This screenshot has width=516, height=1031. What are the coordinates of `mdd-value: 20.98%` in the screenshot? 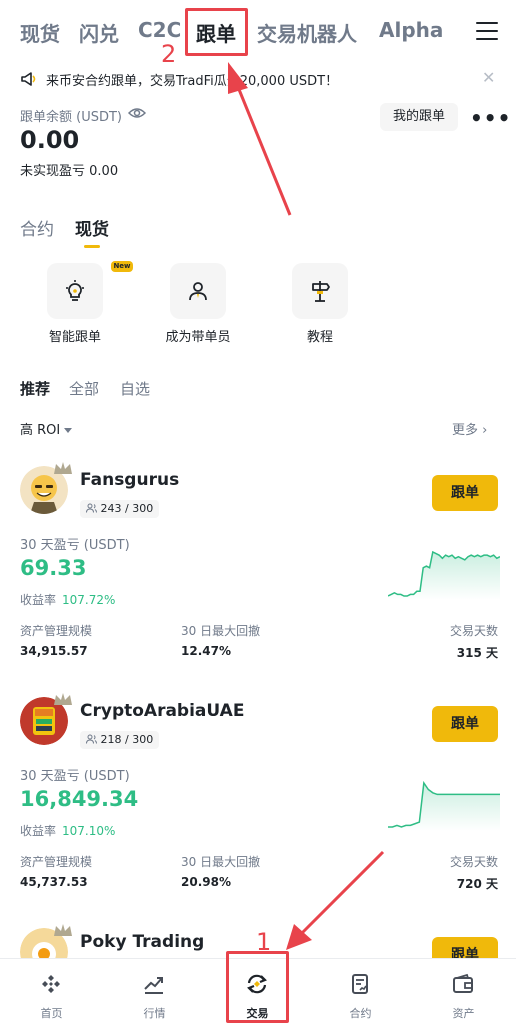 It's located at (206, 882).